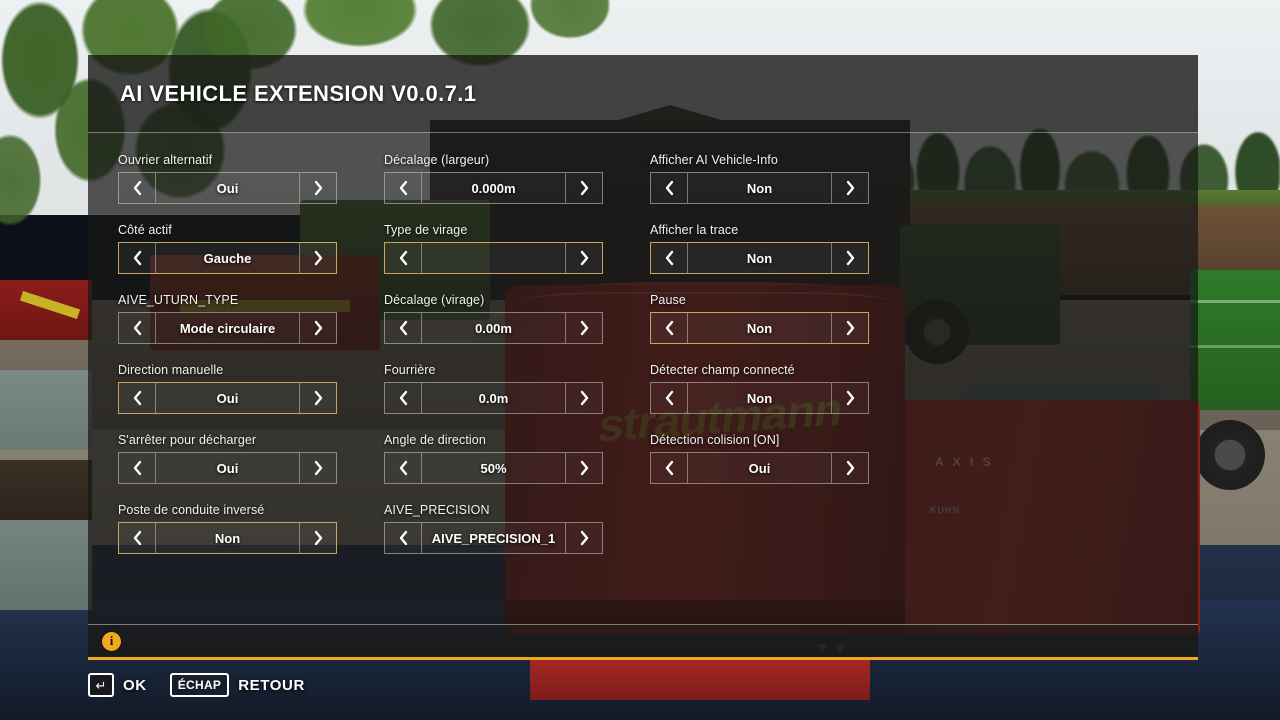 Image resolution: width=1280 pixels, height=720 pixels. Describe the element at coordinates (643, 94) in the screenshot. I see `dialog-header: AI VEHICLE EXTENSION V0.0.7.1` at that location.